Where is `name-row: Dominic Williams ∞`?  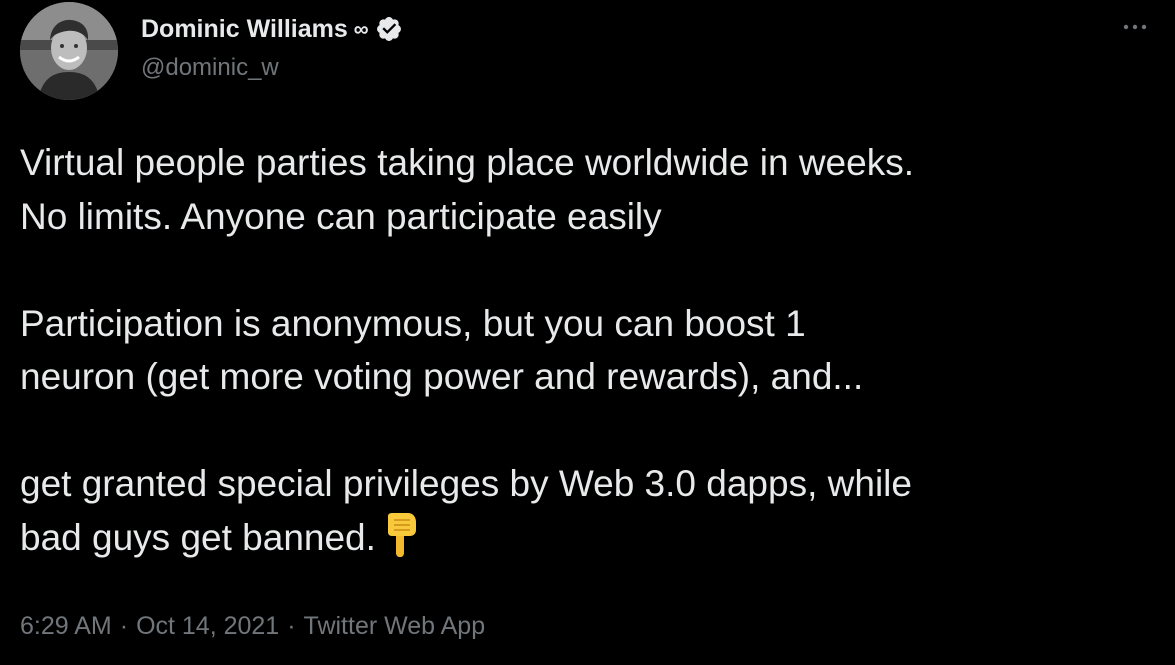
name-row: Dominic Williams ∞ is located at coordinates (272, 29).